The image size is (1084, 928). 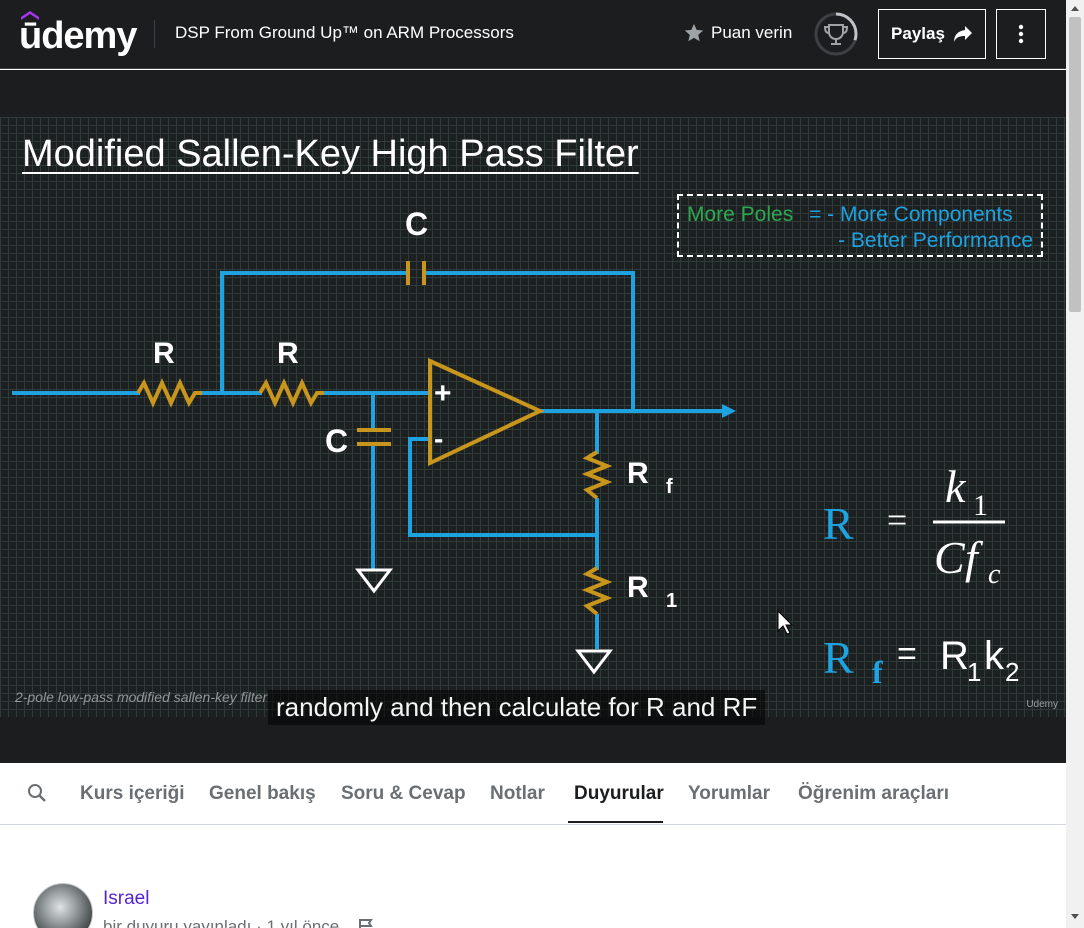 I want to click on formula-k2: k, so click(x=994, y=656).